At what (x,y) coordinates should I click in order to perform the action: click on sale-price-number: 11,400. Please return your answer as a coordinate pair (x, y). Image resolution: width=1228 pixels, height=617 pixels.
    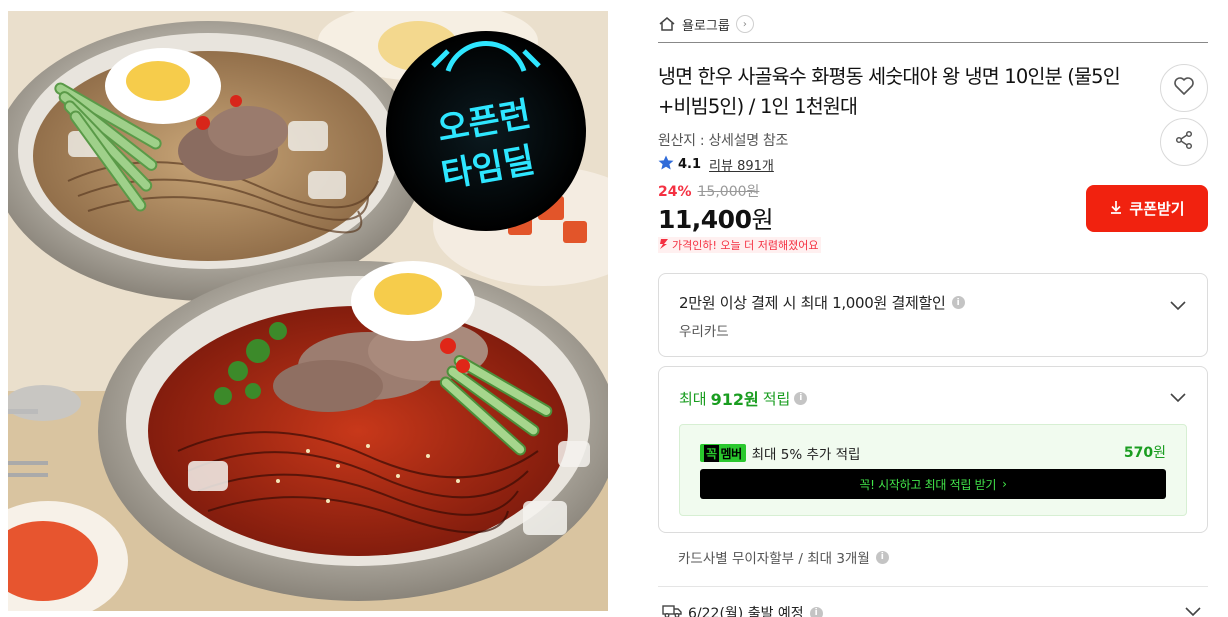
    Looking at the image, I should click on (705, 219).